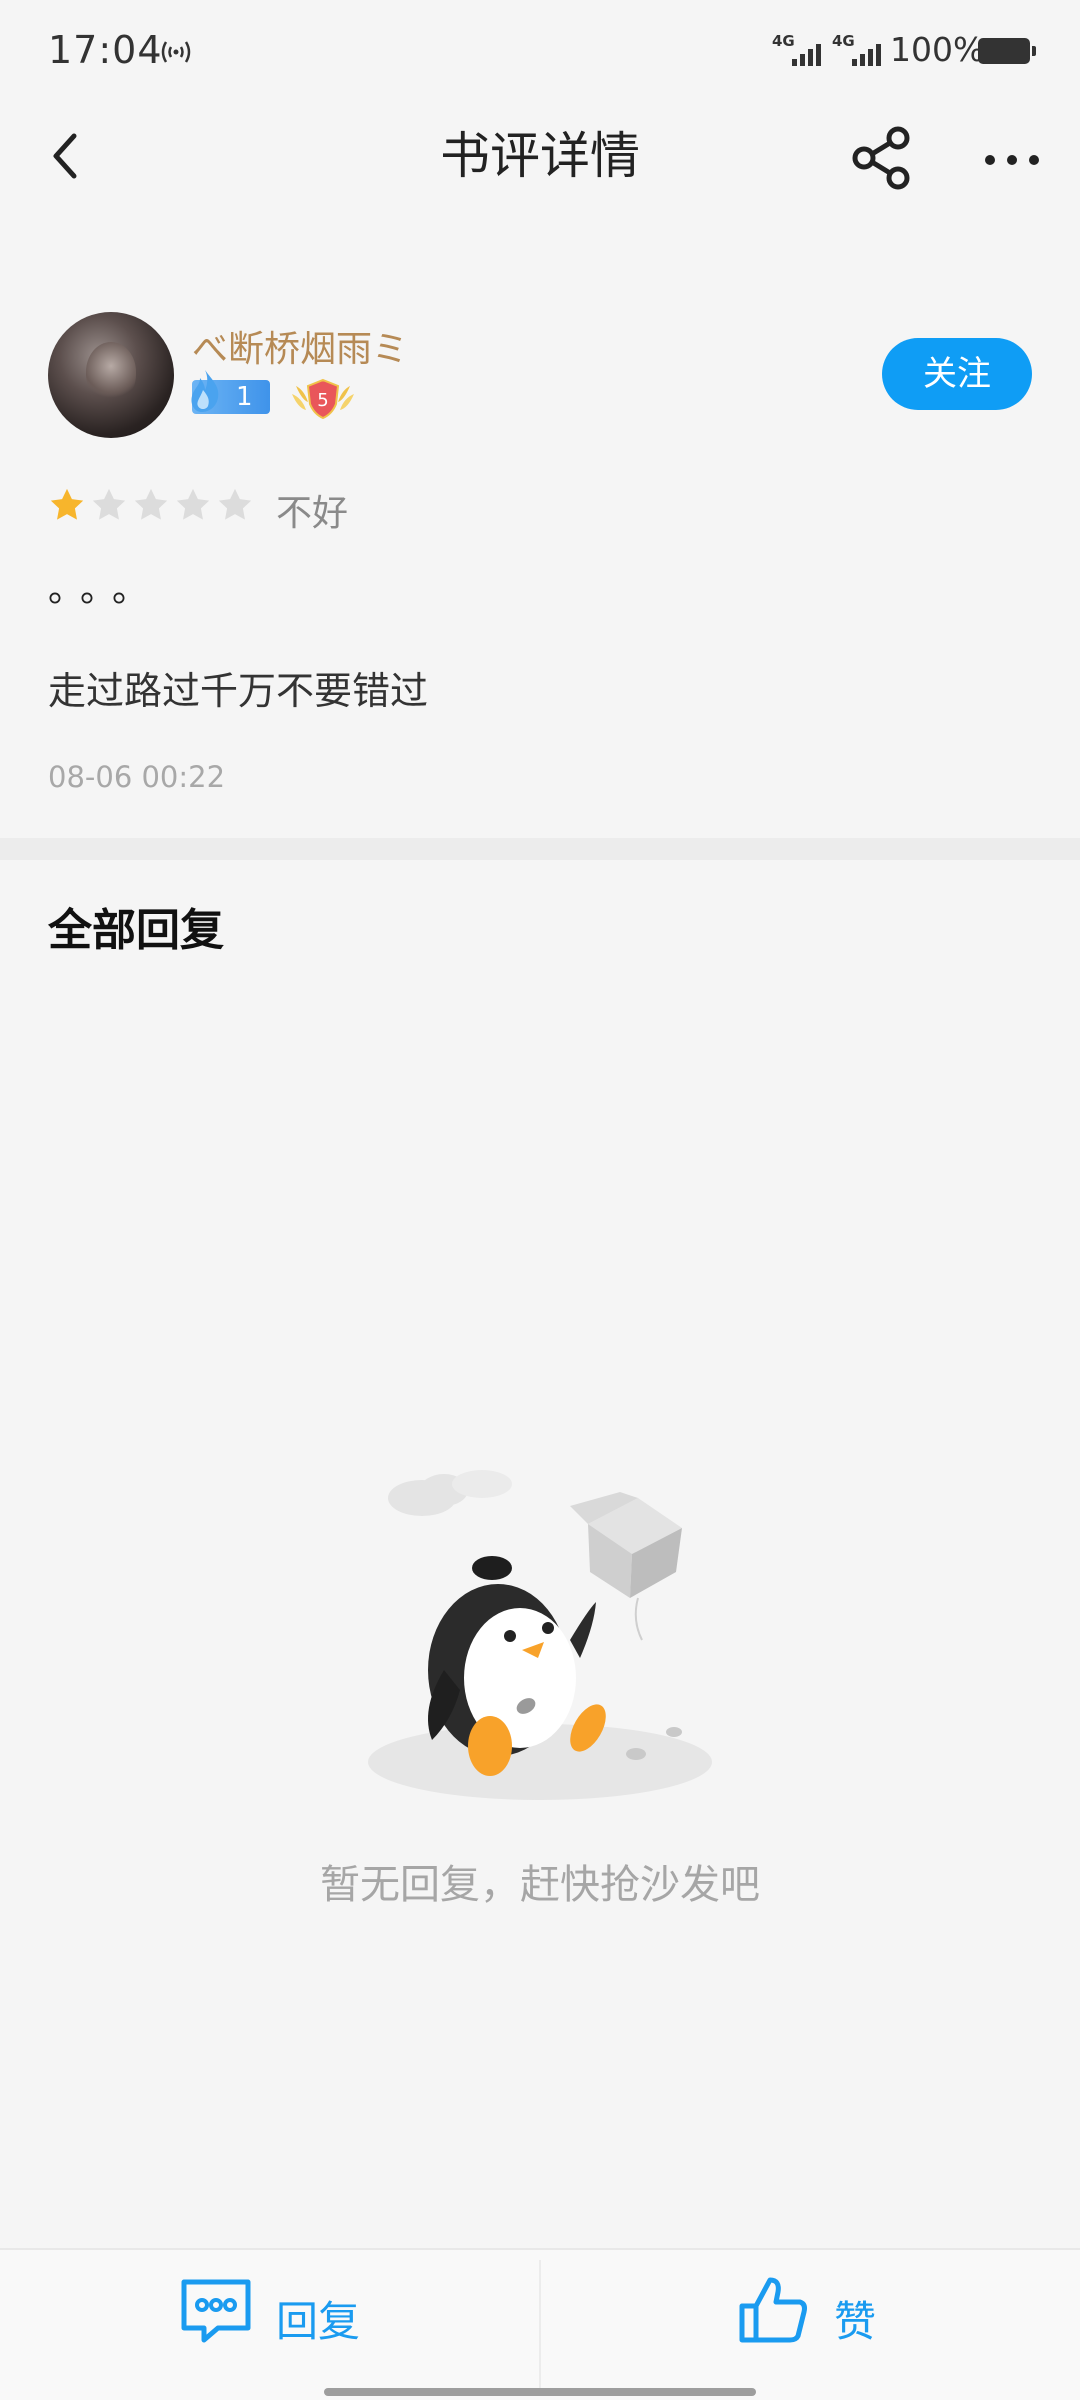  Describe the element at coordinates (957, 374) in the screenshot. I see `follow-button: 关注` at that location.